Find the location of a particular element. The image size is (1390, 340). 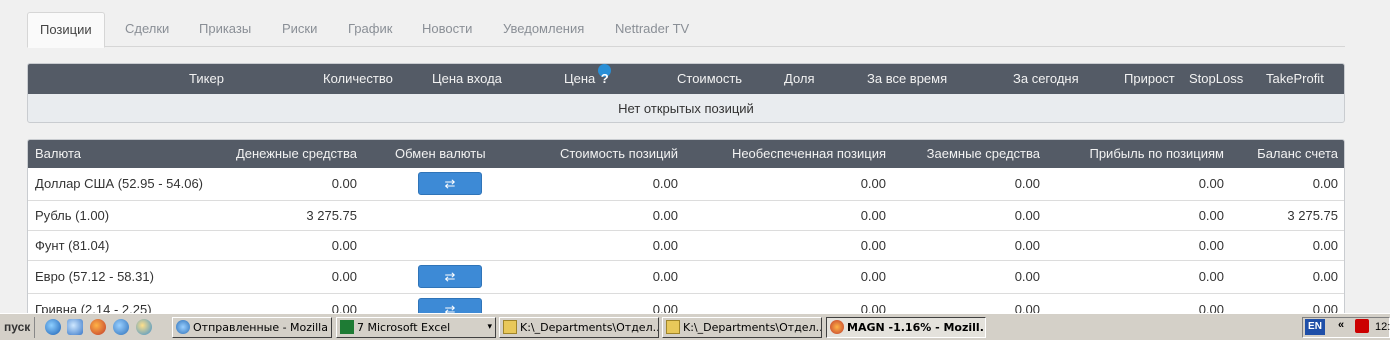

currency-name: Евро (57.12 - 58.31) is located at coordinates (94, 276).